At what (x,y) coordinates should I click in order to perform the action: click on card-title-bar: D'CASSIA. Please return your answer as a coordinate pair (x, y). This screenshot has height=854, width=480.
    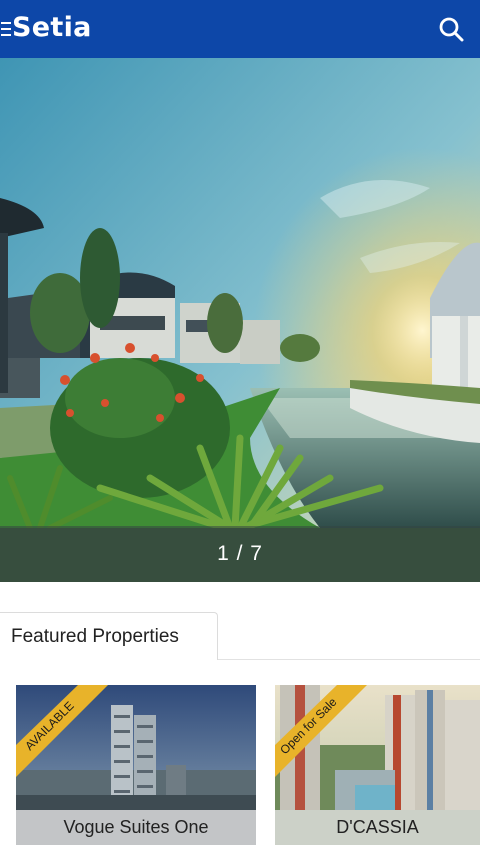
    Looking at the image, I should click on (377, 827).